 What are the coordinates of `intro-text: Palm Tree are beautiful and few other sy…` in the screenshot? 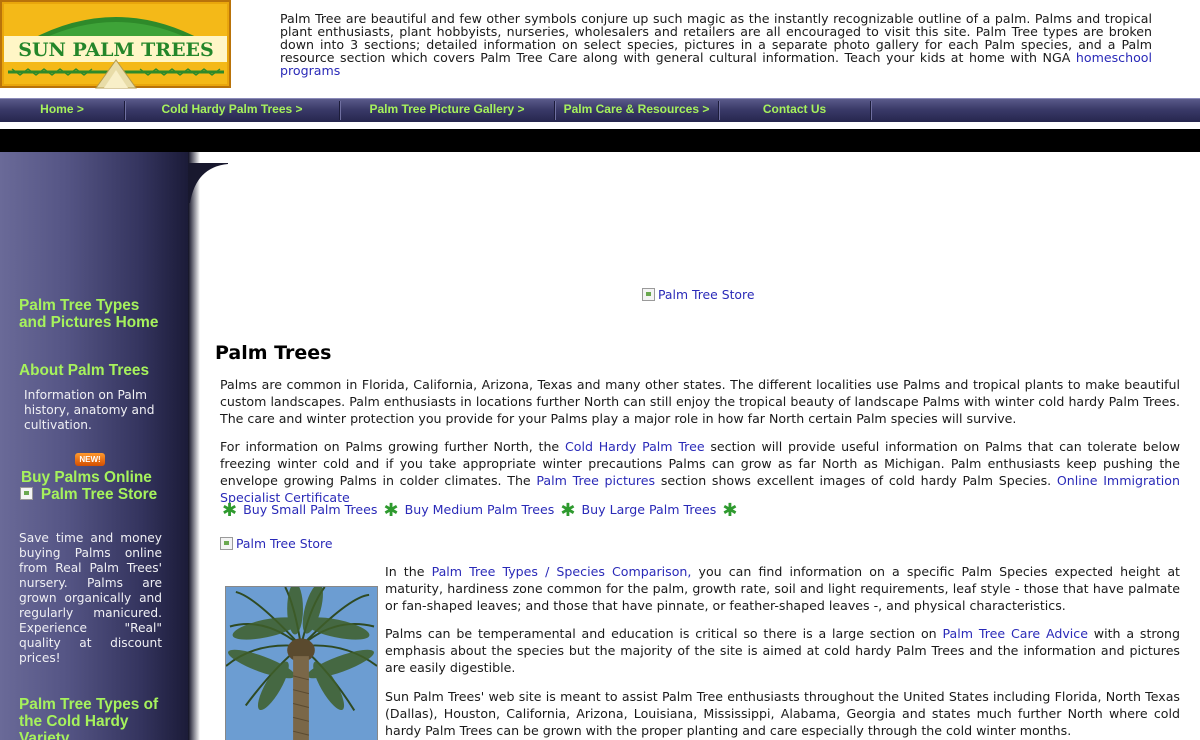 It's located at (716, 38).